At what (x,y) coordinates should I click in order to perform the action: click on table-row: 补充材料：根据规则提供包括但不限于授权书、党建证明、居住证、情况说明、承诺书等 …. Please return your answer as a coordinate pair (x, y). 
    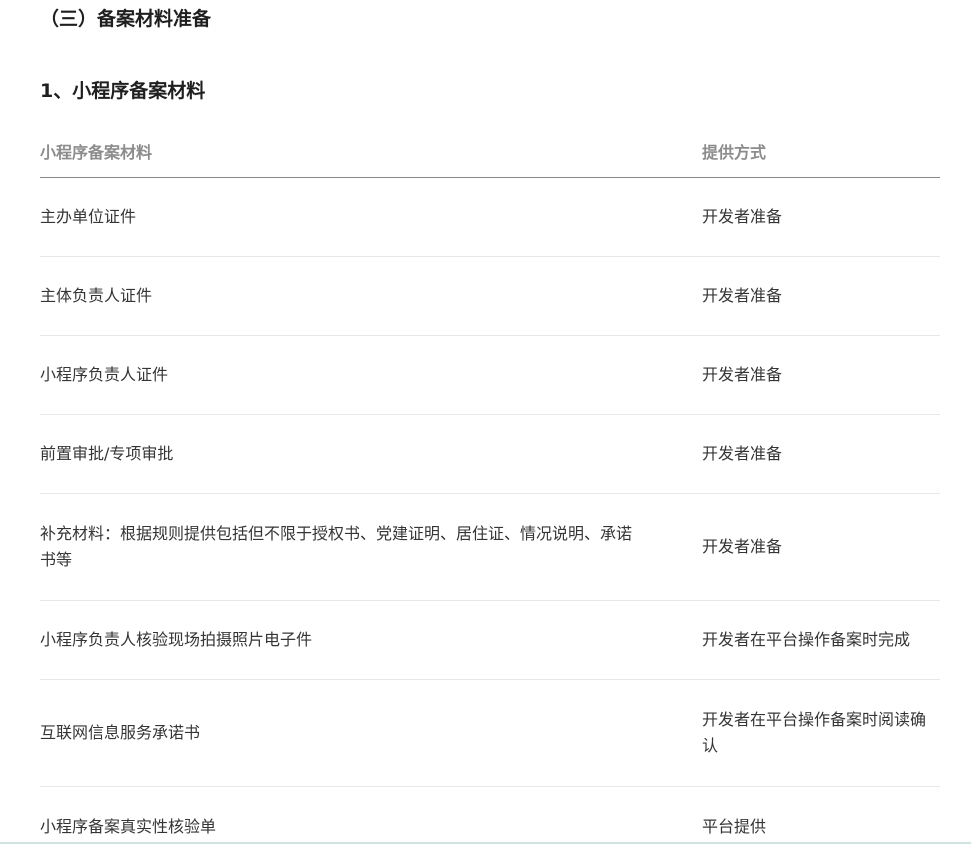
    Looking at the image, I should click on (490, 547).